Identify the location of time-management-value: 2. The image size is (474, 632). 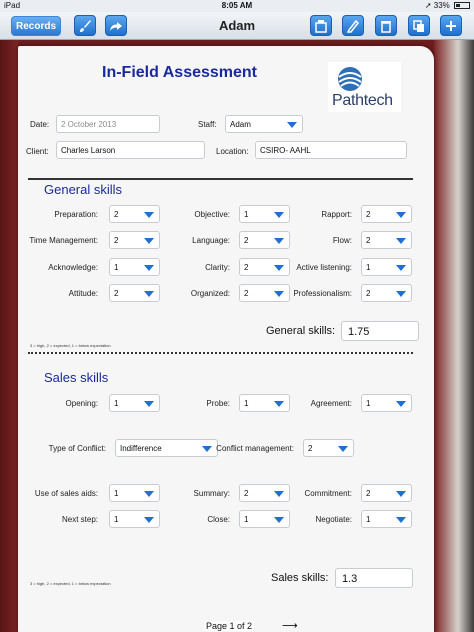
(116, 240).